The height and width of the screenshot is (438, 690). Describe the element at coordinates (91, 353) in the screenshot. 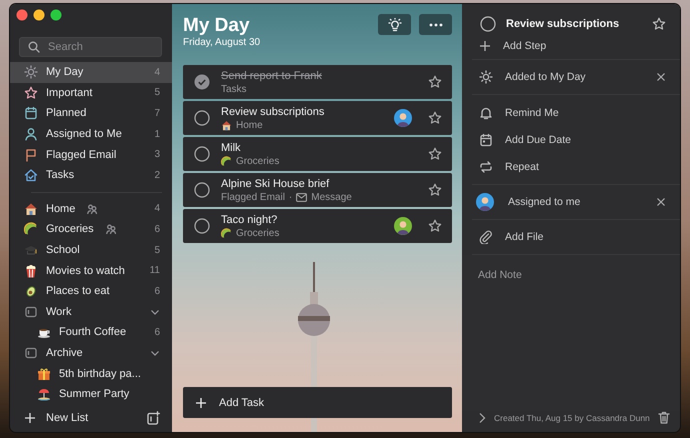

I see `list-group: Archive` at that location.